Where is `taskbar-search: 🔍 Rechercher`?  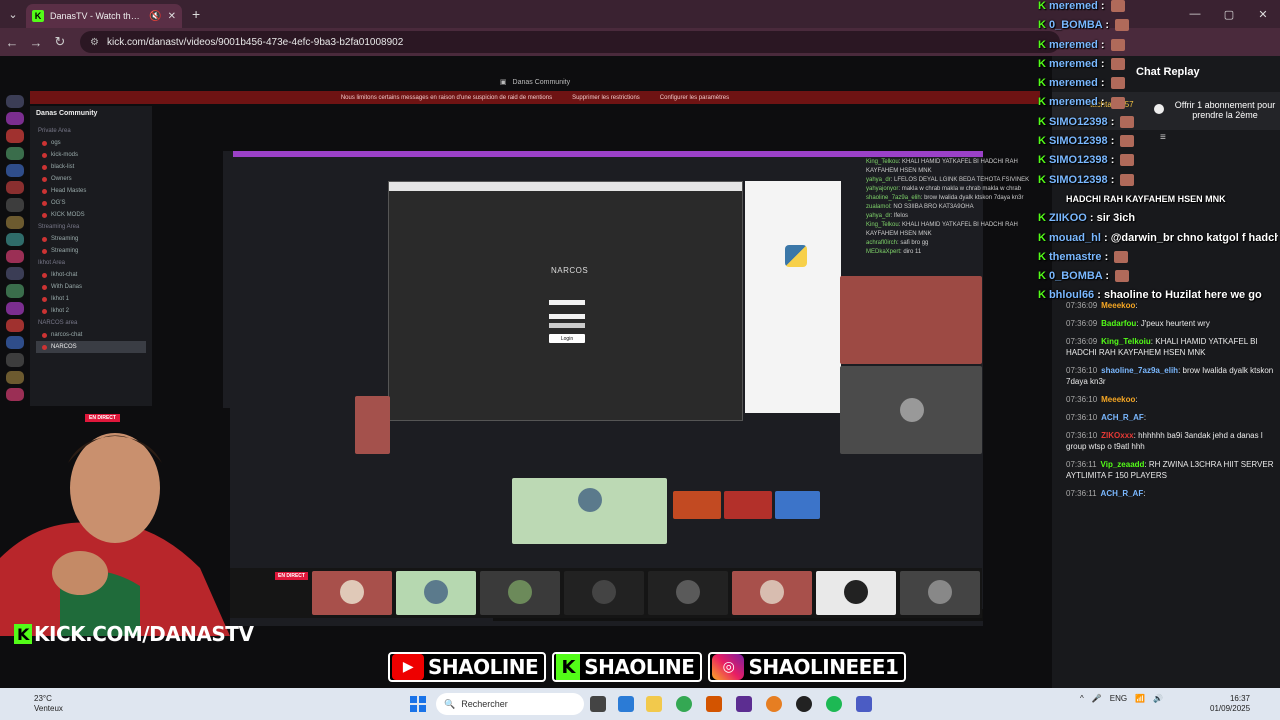
taskbar-search: 🔍 Rechercher is located at coordinates (510, 704).